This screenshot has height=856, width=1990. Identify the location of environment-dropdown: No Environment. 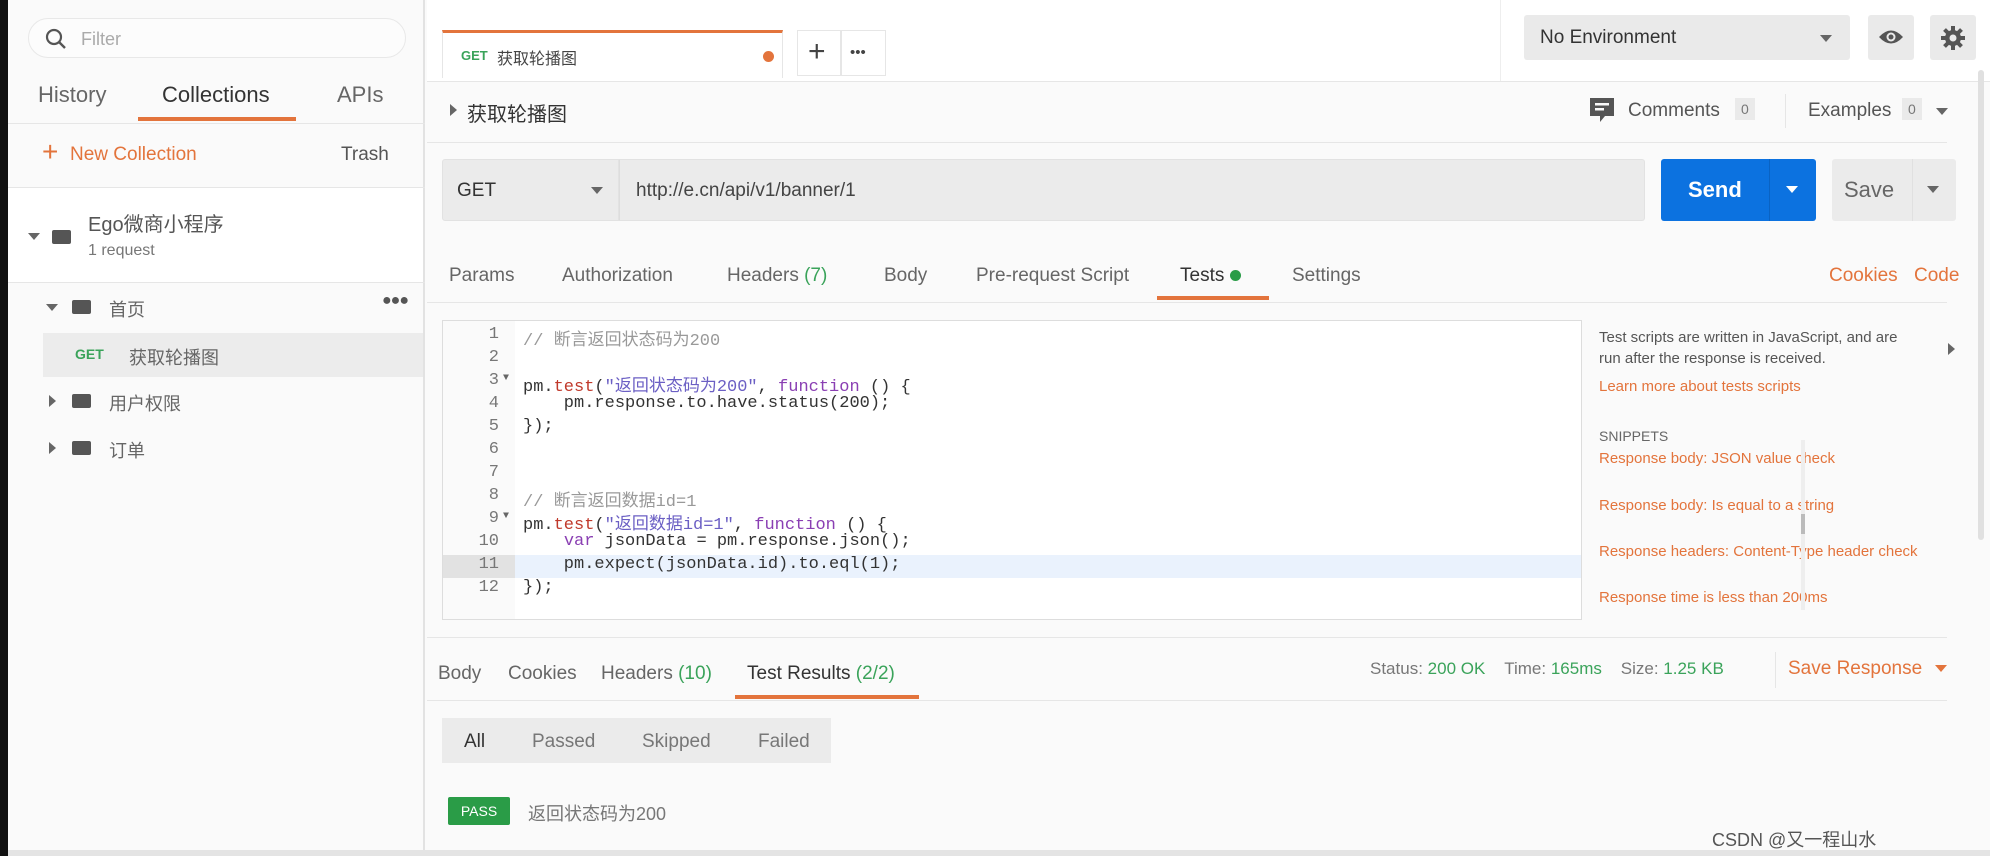
(1687, 37).